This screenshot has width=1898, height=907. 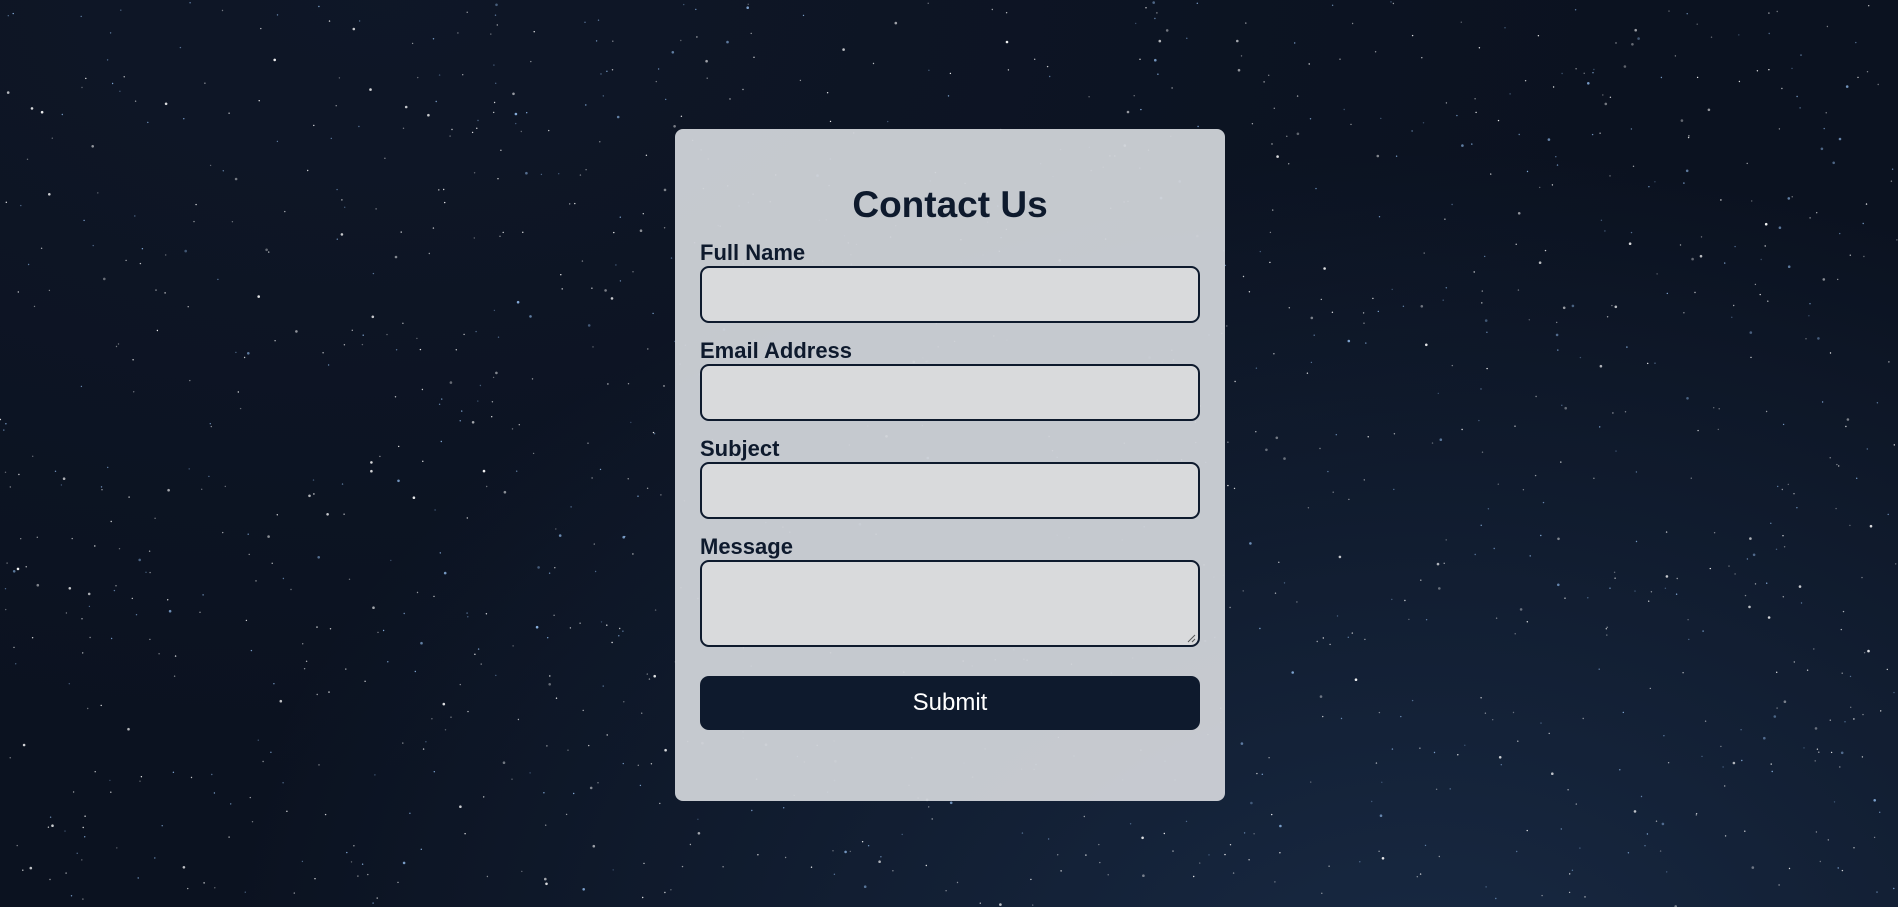 What do you see at coordinates (950, 603) in the screenshot?
I see `message-textarea` at bounding box center [950, 603].